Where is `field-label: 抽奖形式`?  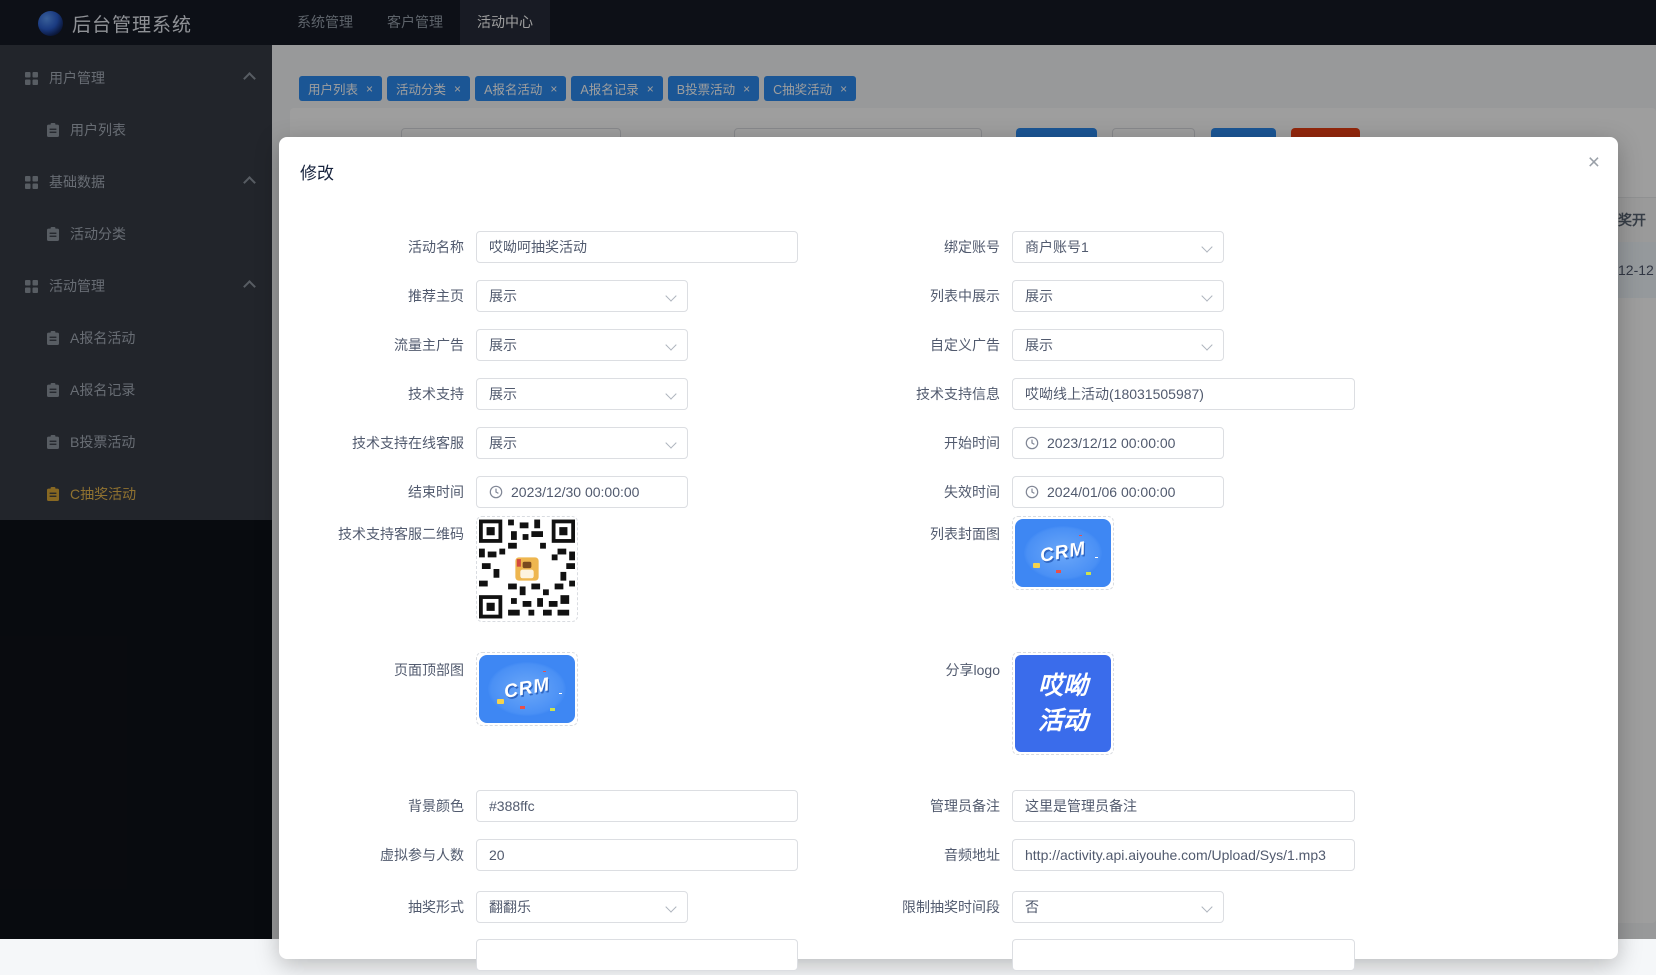
field-label: 抽奖形式 is located at coordinates (436, 907).